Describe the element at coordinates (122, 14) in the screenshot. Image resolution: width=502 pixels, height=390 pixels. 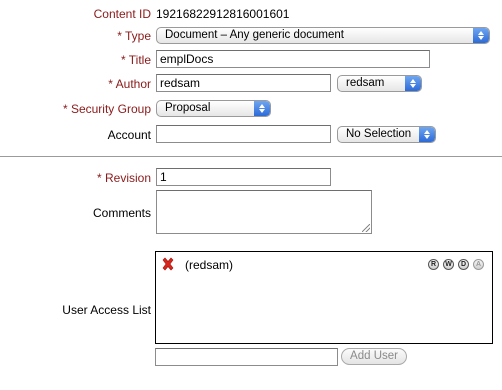
I see `content-id-label: Content ID` at that location.